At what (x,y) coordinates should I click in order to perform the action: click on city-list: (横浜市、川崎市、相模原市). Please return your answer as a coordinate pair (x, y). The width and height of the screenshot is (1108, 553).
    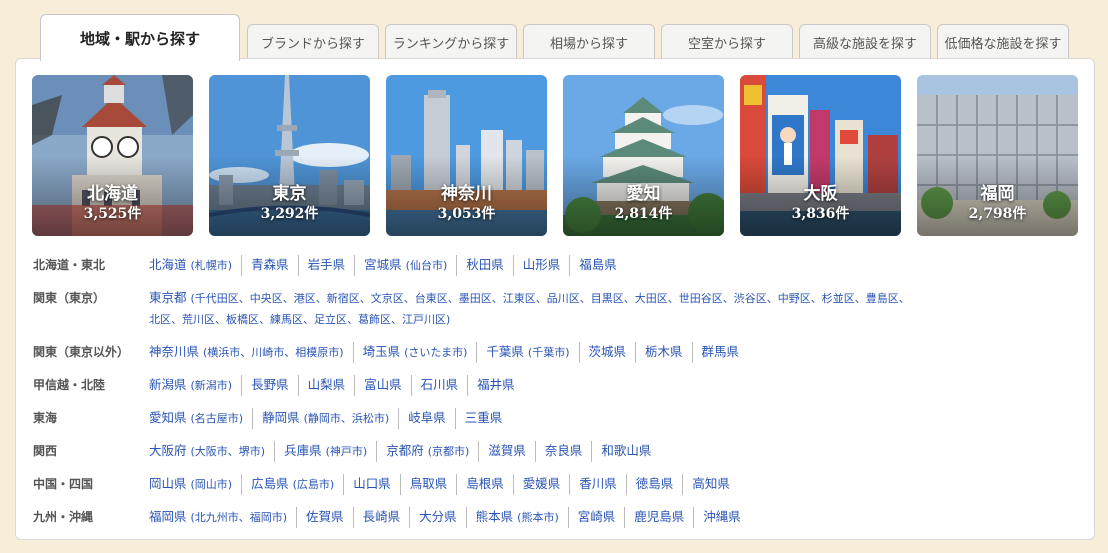
    Looking at the image, I should click on (273, 352).